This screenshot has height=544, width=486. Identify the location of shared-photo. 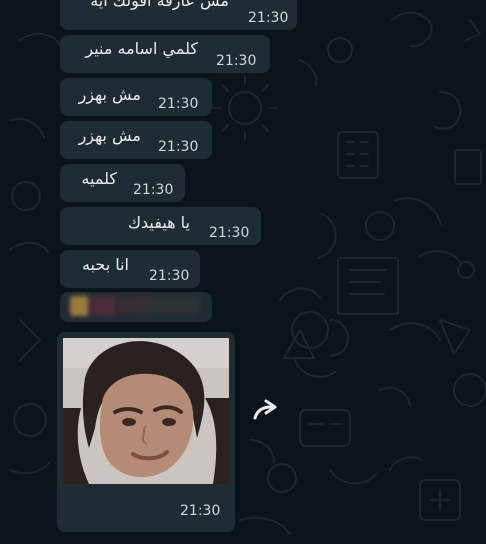
(146, 411).